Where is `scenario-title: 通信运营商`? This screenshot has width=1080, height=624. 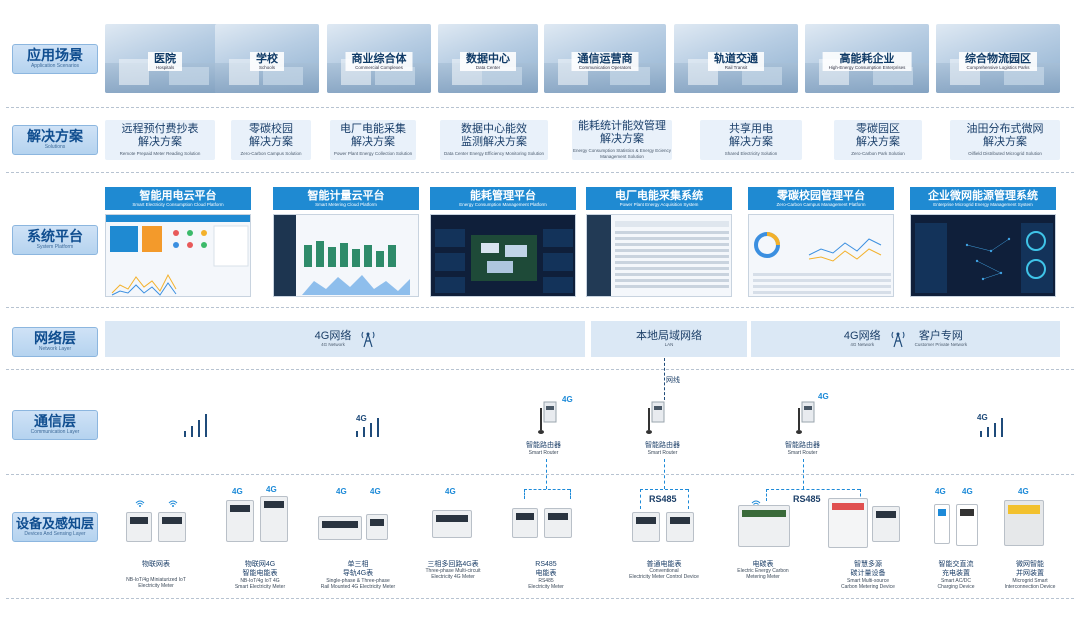
scenario-title: 通信运营商 is located at coordinates (605, 59).